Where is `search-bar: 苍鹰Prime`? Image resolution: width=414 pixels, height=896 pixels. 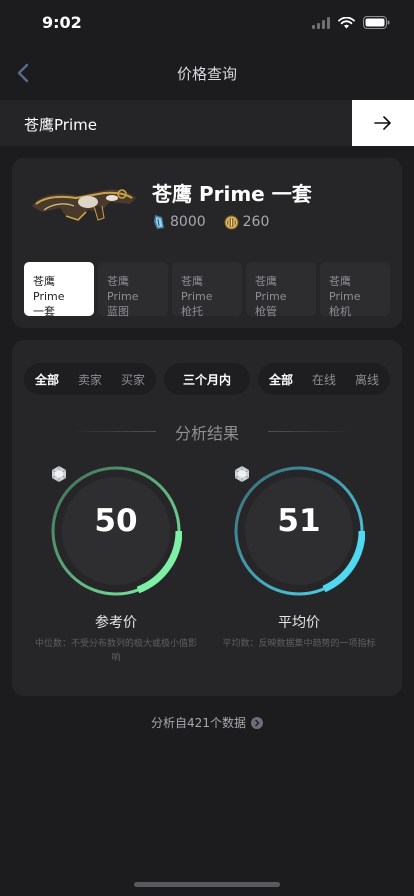
search-bar: 苍鹰Prime is located at coordinates (207, 123).